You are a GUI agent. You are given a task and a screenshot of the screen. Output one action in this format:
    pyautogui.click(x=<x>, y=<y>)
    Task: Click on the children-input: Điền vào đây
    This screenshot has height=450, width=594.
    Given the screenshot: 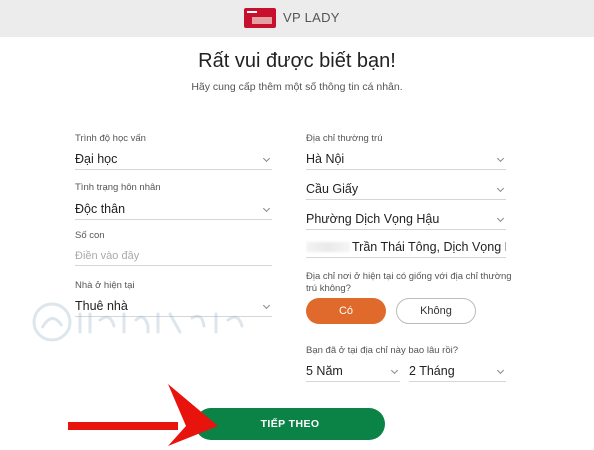 What is the action you would take?
    pyautogui.click(x=173, y=256)
    